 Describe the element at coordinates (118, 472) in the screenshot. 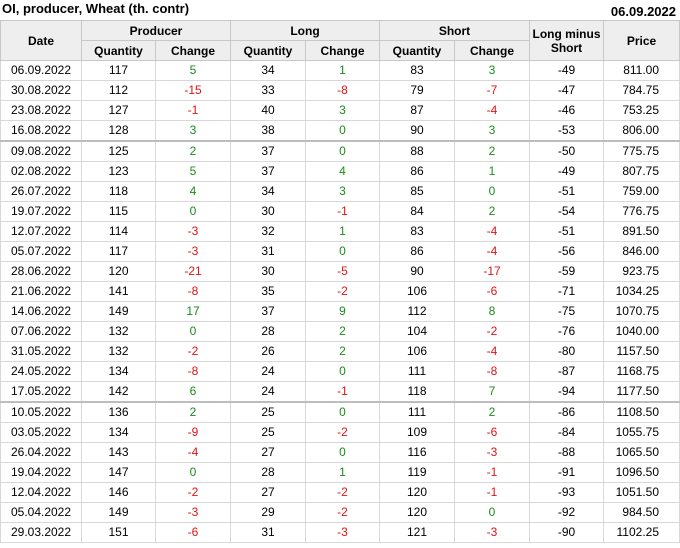

I see `producer-quantity-cell: 147` at that location.